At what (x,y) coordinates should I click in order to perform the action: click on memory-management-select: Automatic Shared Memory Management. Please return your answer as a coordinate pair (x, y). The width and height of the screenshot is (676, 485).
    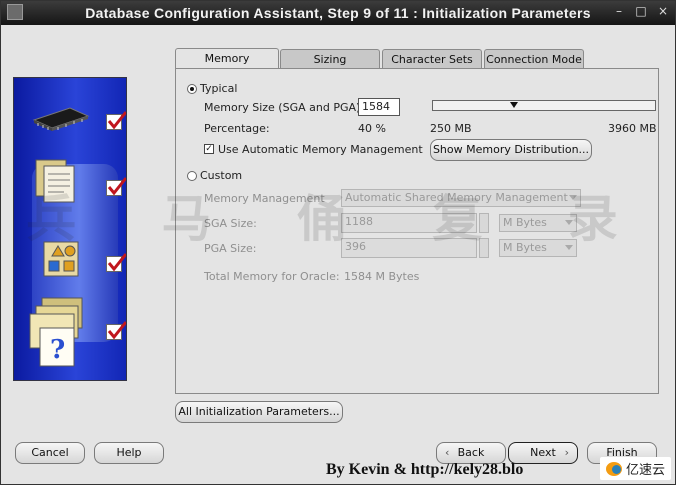
    Looking at the image, I should click on (461, 198).